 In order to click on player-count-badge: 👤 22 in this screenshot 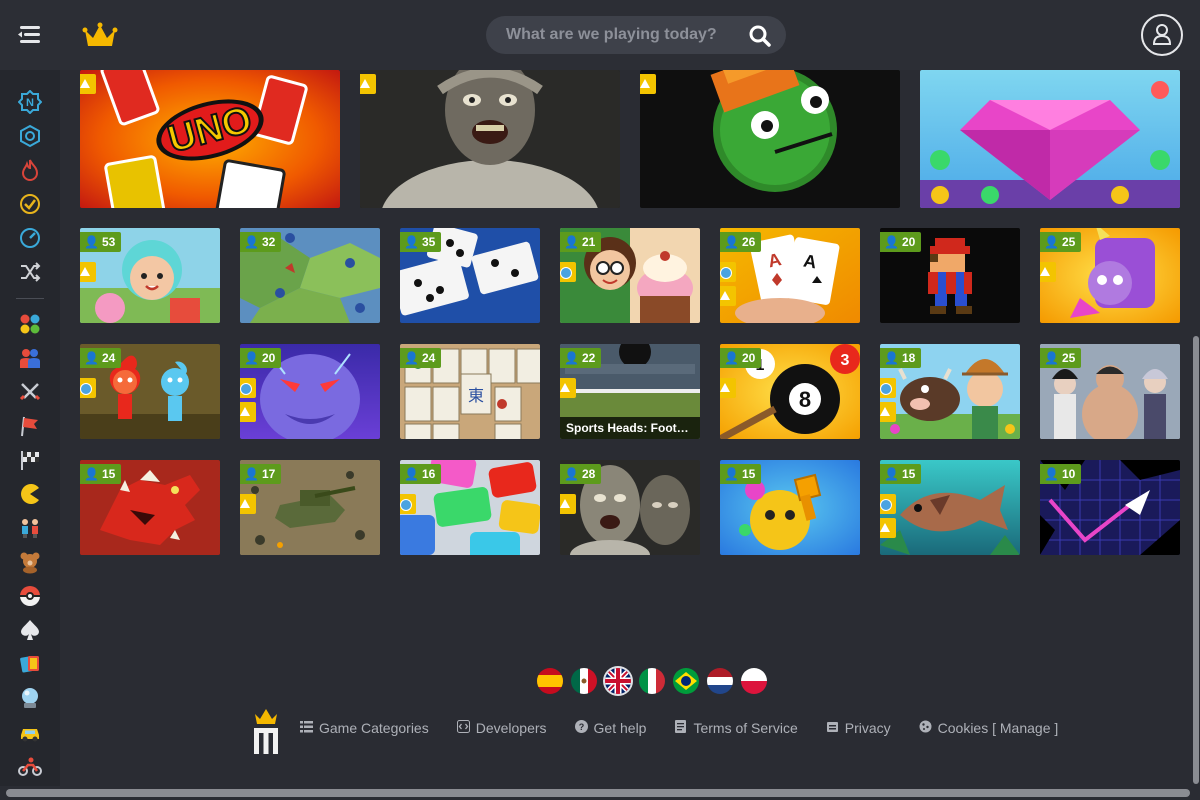, I will do `click(581, 358)`.